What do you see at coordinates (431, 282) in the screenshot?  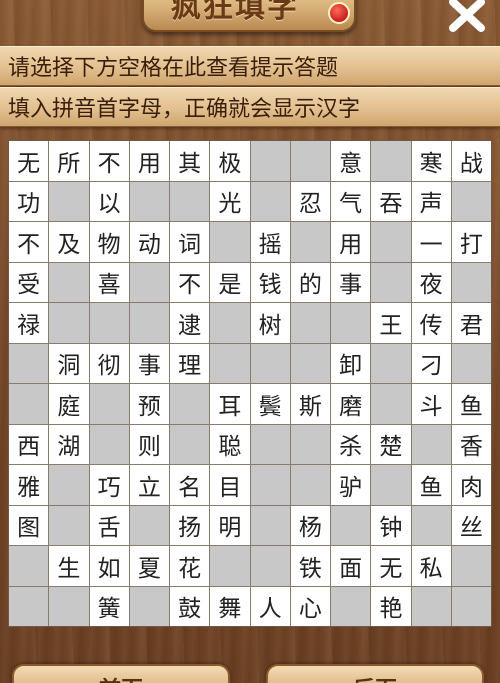 I see `grid-cell: 夜` at bounding box center [431, 282].